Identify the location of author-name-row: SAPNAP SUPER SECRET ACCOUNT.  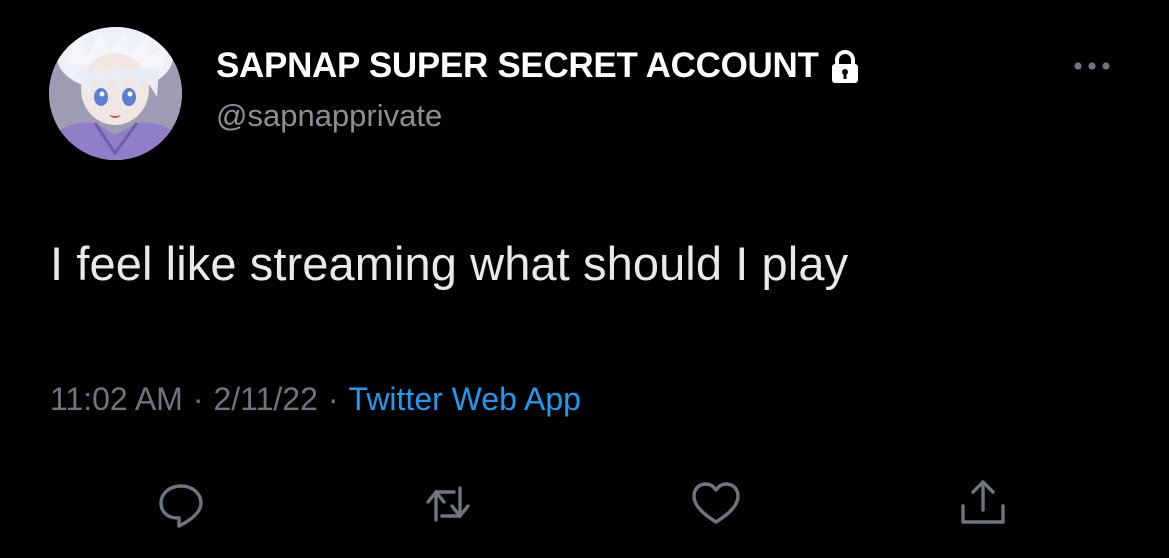
(538, 66).